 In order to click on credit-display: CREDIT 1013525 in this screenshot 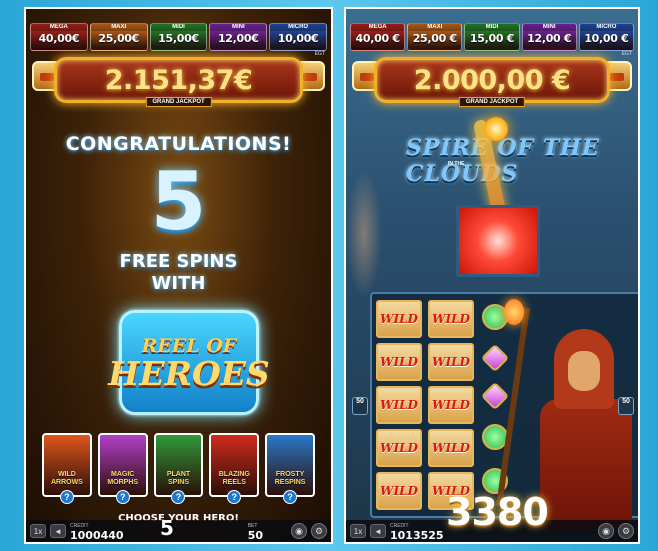, I will do `click(417, 532)`.